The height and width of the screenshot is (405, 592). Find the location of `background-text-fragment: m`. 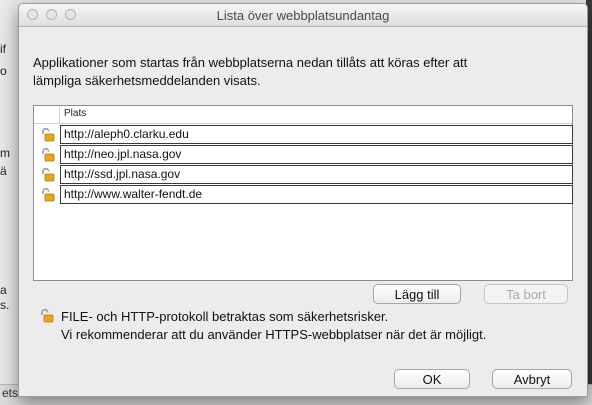

background-text-fragment: m is located at coordinates (5, 153).